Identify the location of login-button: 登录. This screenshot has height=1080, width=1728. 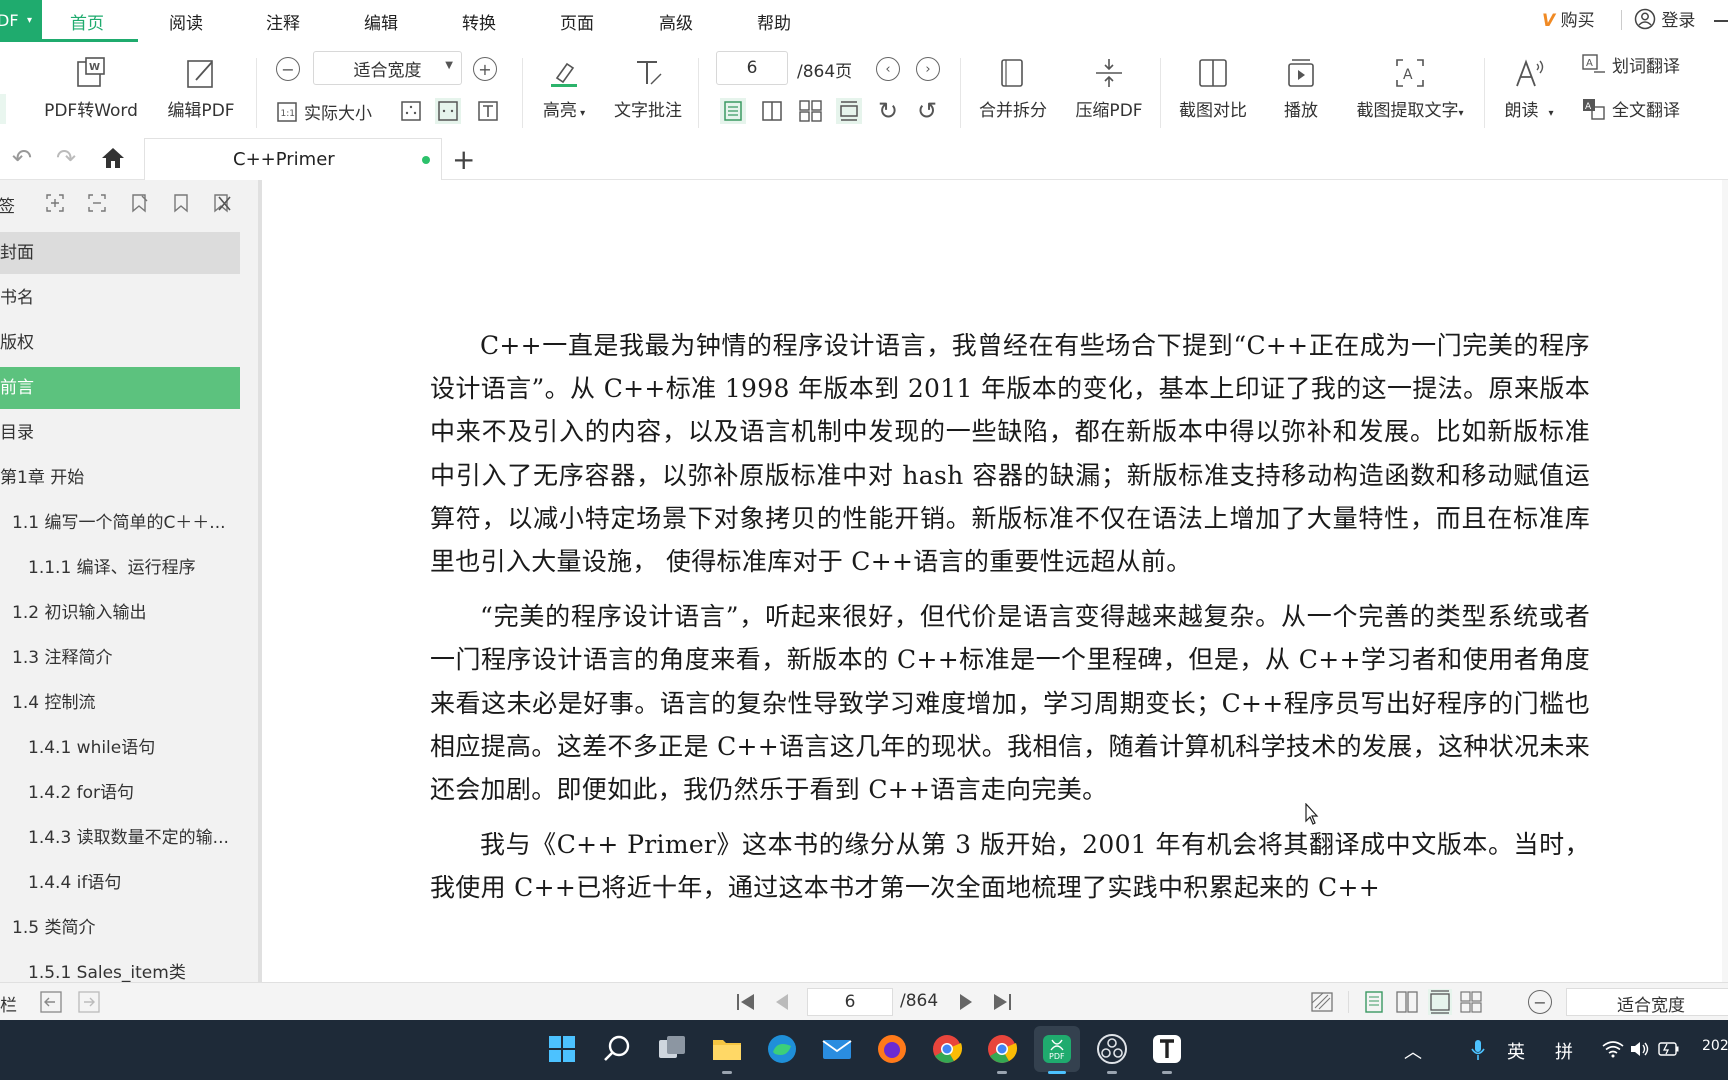
(1664, 18).